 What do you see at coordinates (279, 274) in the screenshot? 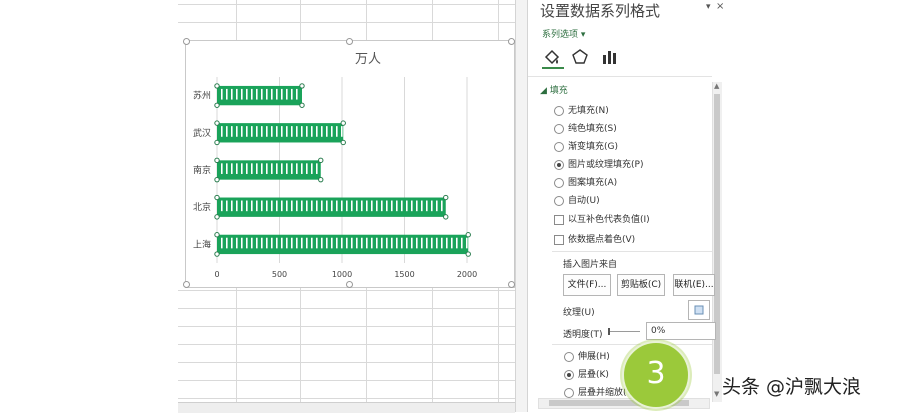
I see `x-tick-label: 500` at bounding box center [279, 274].